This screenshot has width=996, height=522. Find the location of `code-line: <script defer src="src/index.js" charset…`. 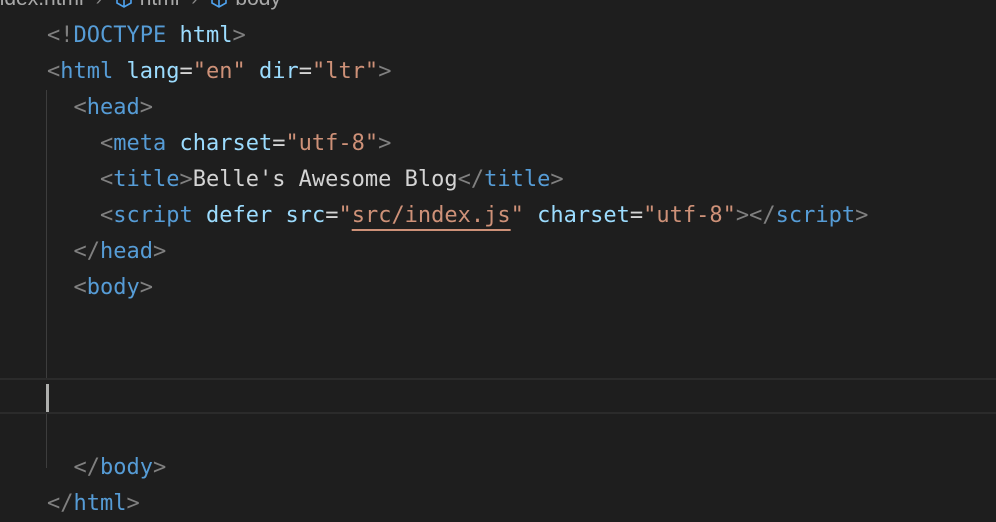

code-line: <script defer src="src/index.js" charset… is located at coordinates (498, 216).